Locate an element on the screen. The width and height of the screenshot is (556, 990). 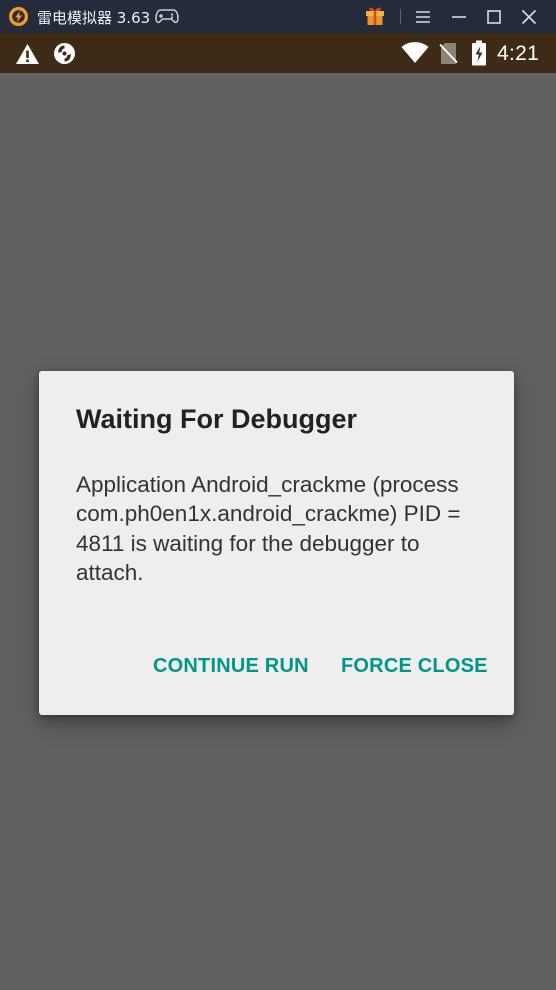
sync-icon is located at coordinates (64, 53).